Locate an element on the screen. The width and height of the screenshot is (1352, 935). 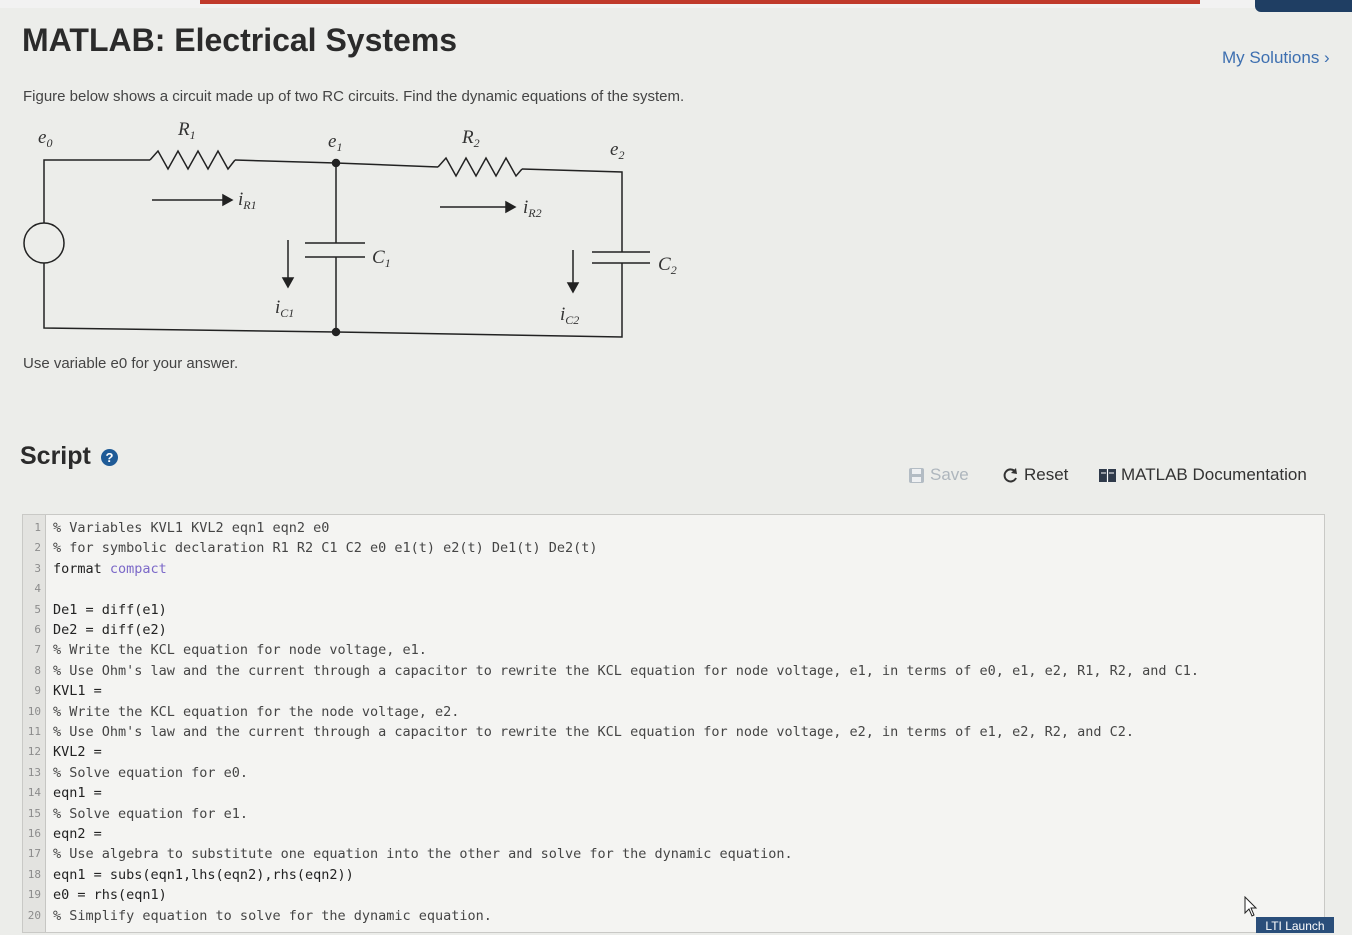
save-icon is located at coordinates (916, 475).